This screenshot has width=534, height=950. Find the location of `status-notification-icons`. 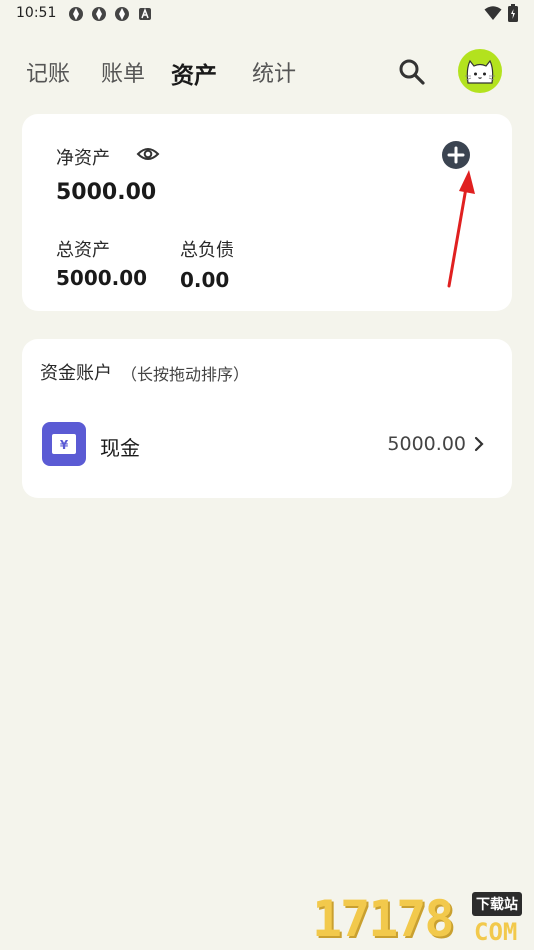

status-notification-icons is located at coordinates (110, 14).